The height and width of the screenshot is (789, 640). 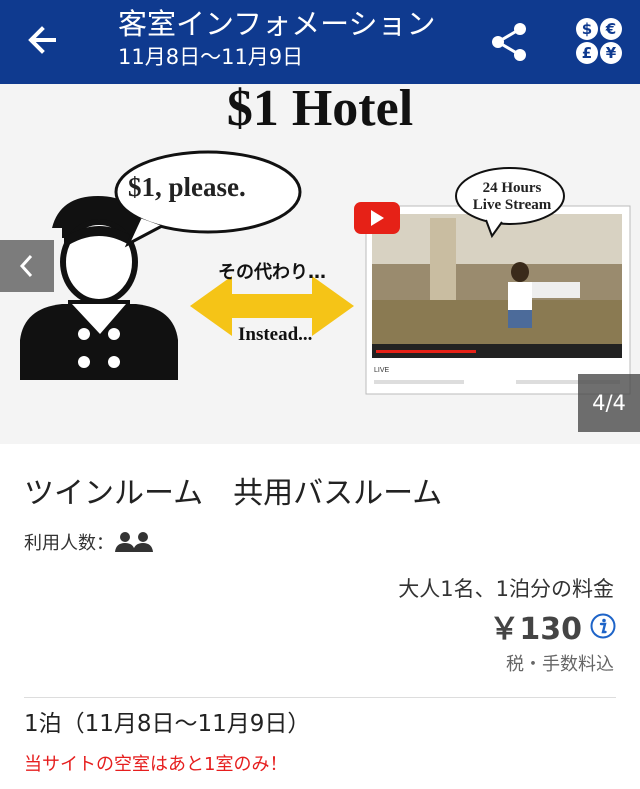 What do you see at coordinates (320, 697) in the screenshot?
I see `divider` at bounding box center [320, 697].